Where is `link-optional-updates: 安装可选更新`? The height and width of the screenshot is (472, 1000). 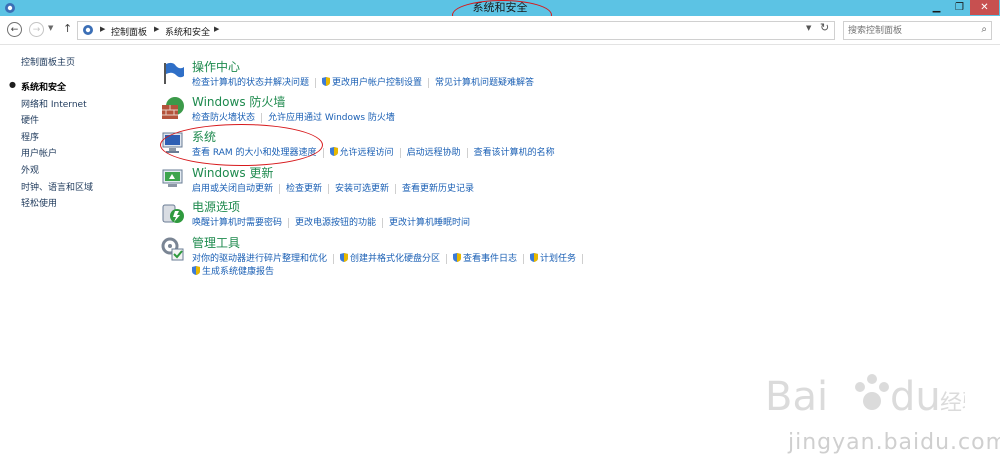 link-optional-updates: 安装可选更新 is located at coordinates (362, 189).